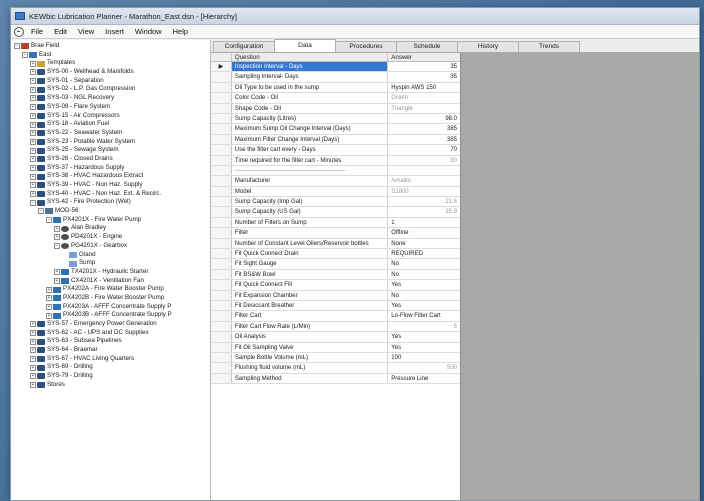 Image resolution: width=704 pixels, height=501 pixels. Describe the element at coordinates (424, 315) in the screenshot. I see `answer-cell: Lo-Flow Filter Cart` at that location.